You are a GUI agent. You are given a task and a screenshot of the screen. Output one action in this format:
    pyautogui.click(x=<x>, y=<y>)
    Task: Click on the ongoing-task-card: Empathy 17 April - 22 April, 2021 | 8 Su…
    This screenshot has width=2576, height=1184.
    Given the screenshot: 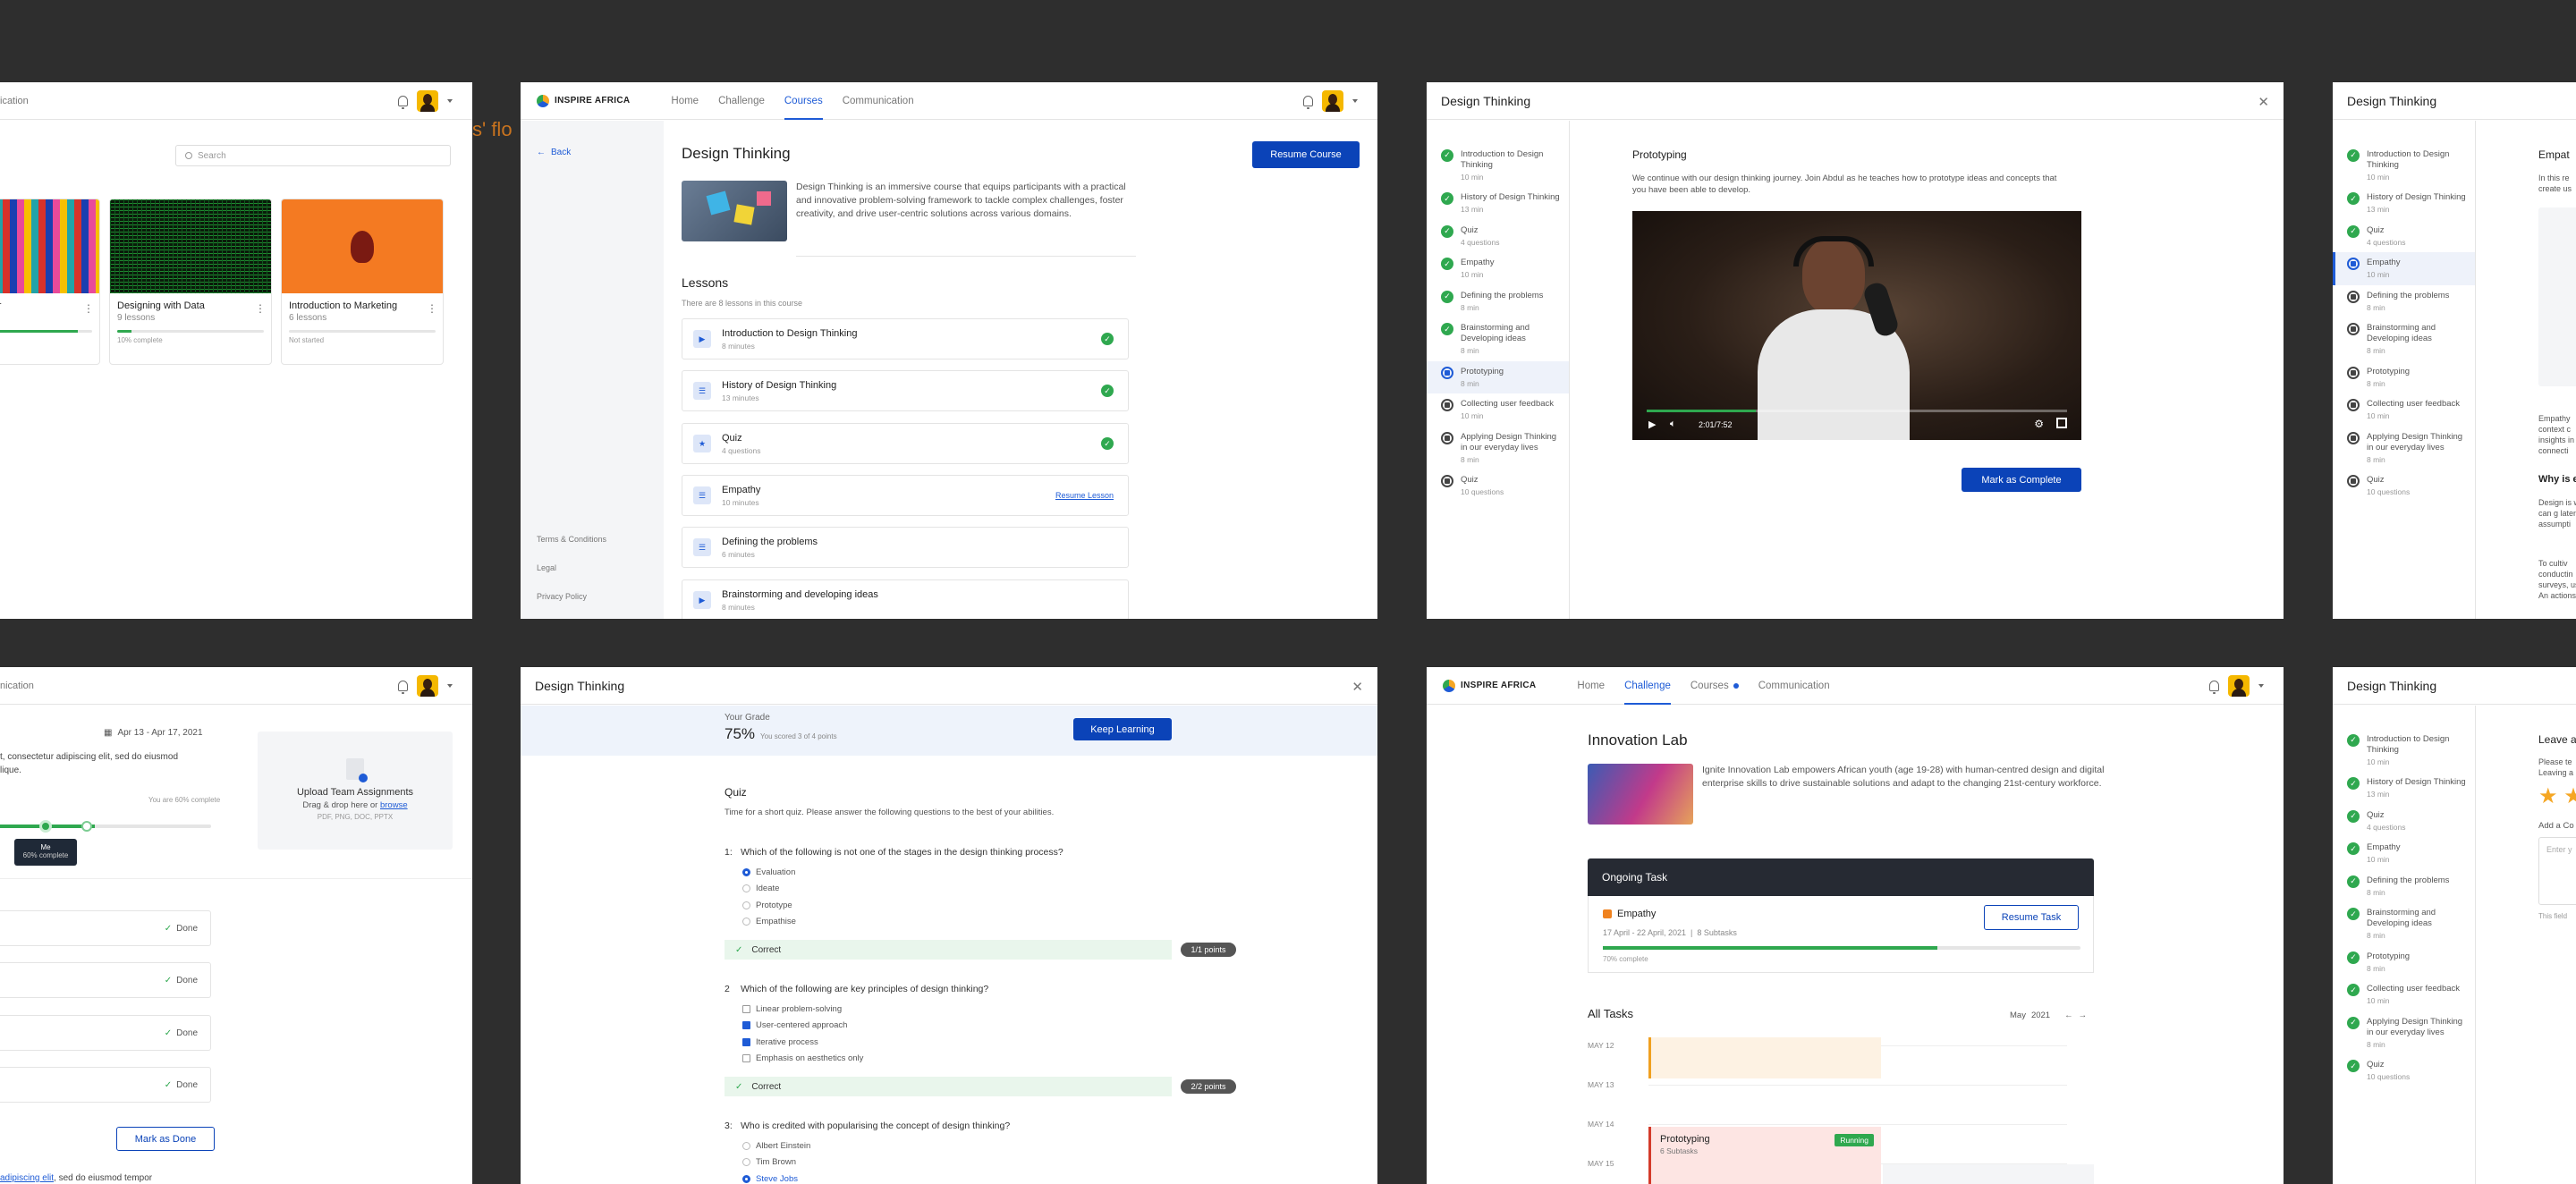 What is the action you would take?
    pyautogui.click(x=1841, y=934)
    